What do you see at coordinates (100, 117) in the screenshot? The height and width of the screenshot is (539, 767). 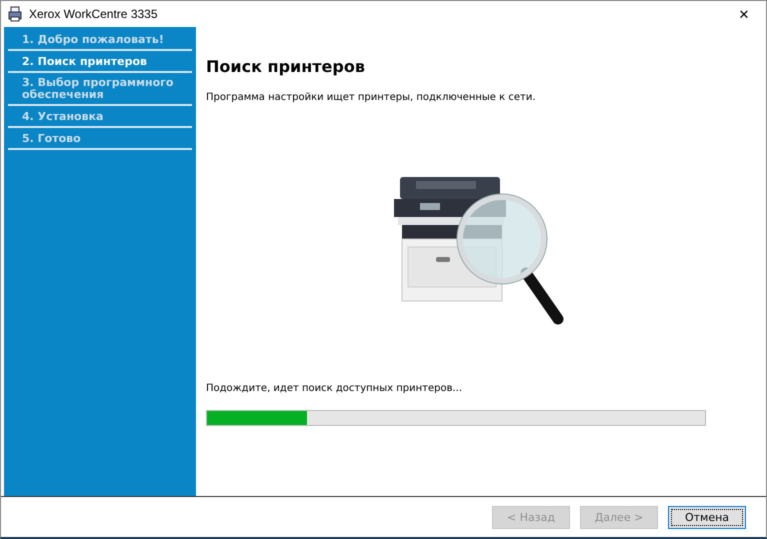 I see `step-item: 4. Установка` at bounding box center [100, 117].